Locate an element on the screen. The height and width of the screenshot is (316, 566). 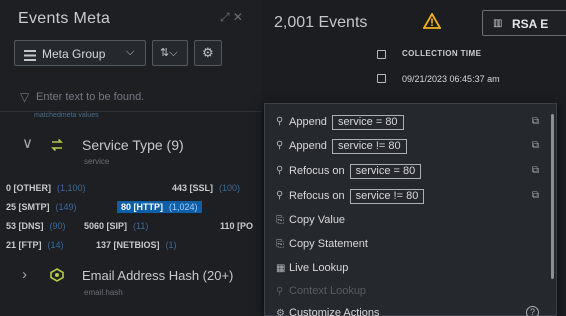
warning-icon is located at coordinates (432, 23).